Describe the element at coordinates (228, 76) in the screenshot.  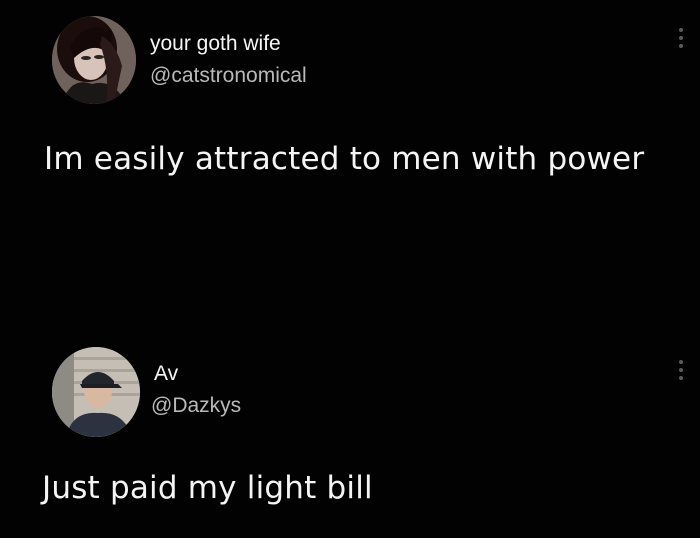
I see `user-handle: @catstronomical` at that location.